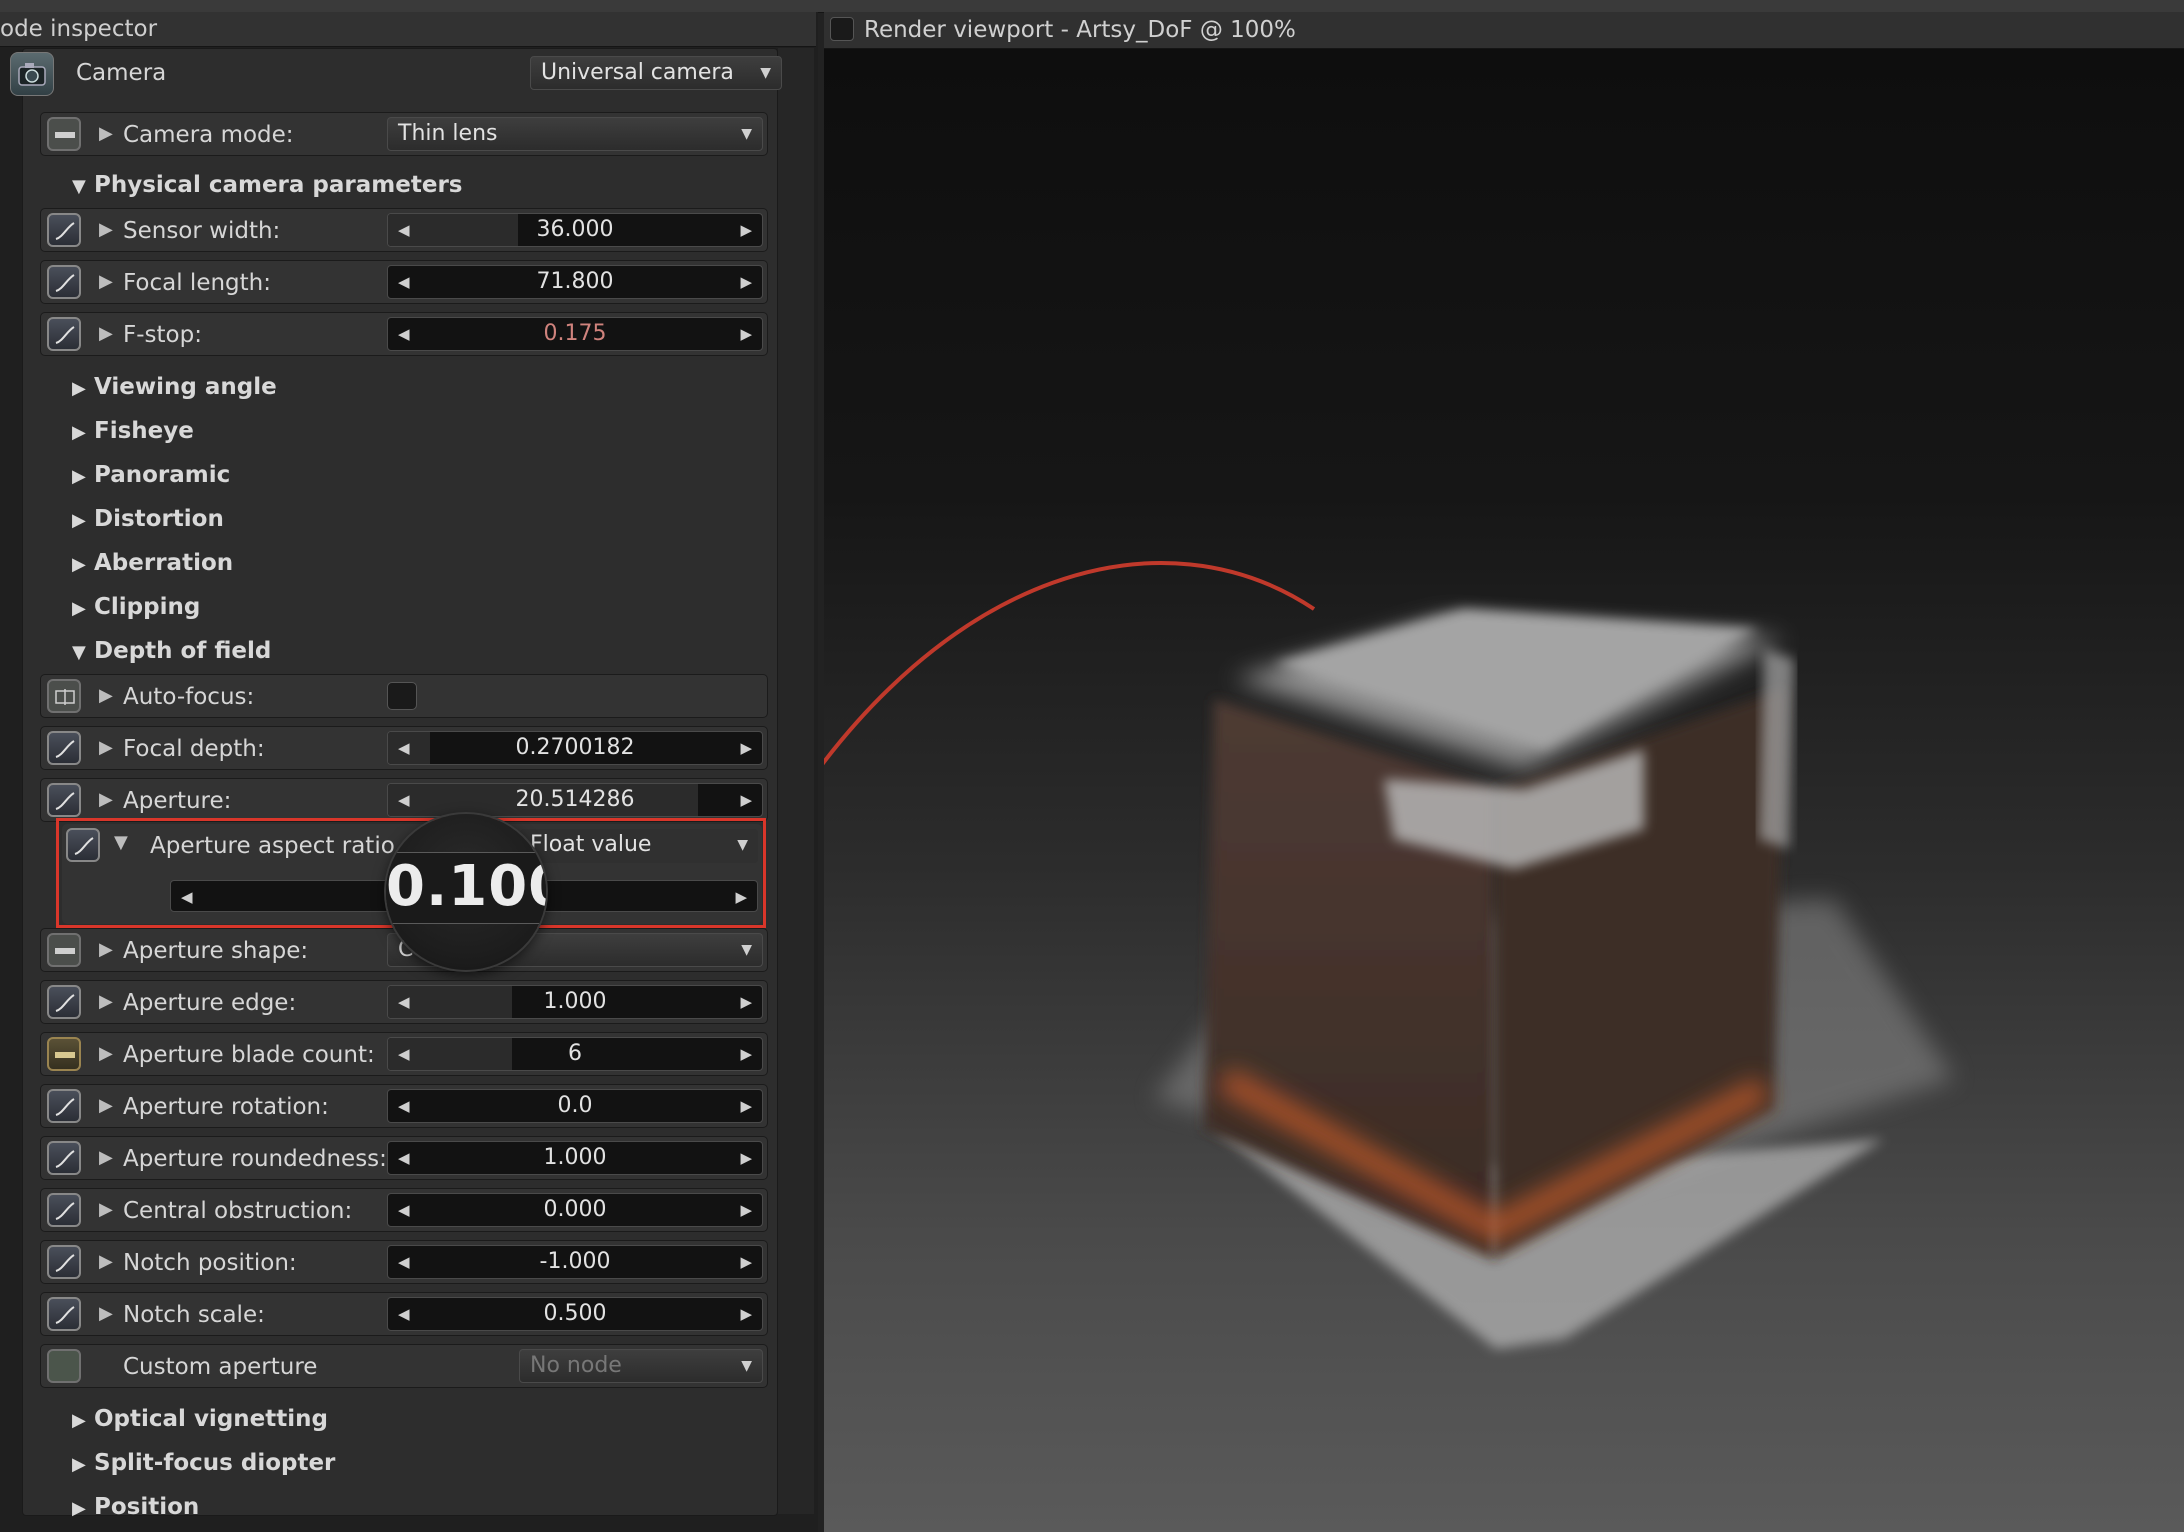  What do you see at coordinates (641, 1366) in the screenshot?
I see `custom-aperture-dropdown: No node ▼` at bounding box center [641, 1366].